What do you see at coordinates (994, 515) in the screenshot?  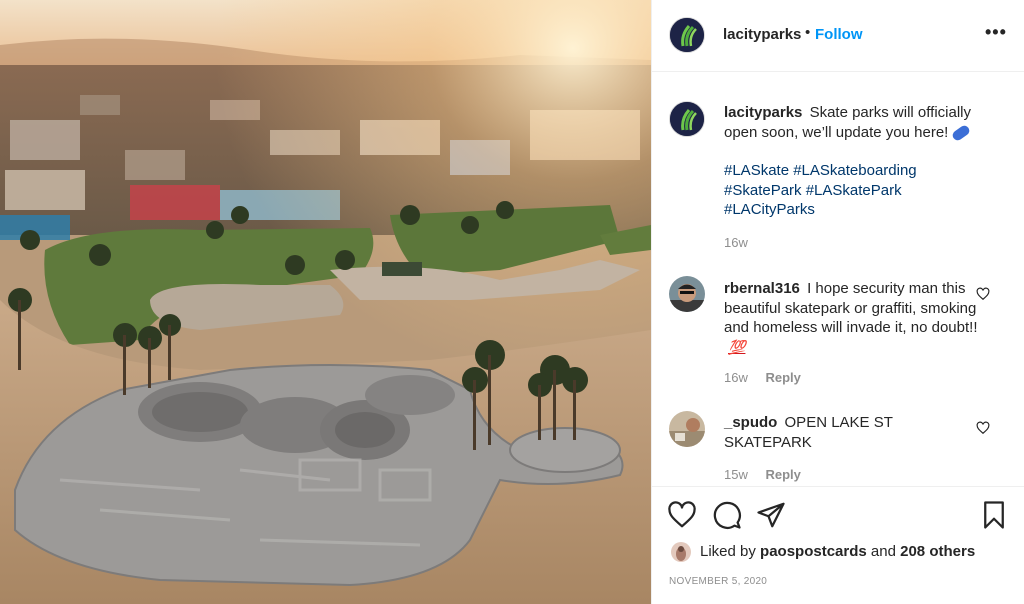 I see `bookmark-icon` at bounding box center [994, 515].